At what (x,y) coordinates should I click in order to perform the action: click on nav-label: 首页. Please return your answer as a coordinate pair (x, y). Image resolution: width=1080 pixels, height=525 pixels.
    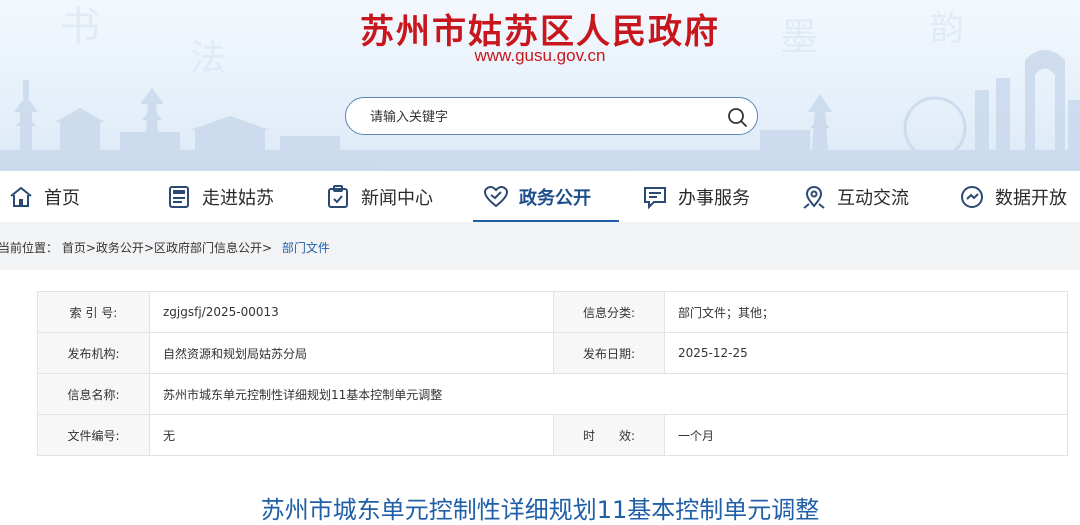
    Looking at the image, I should click on (62, 198).